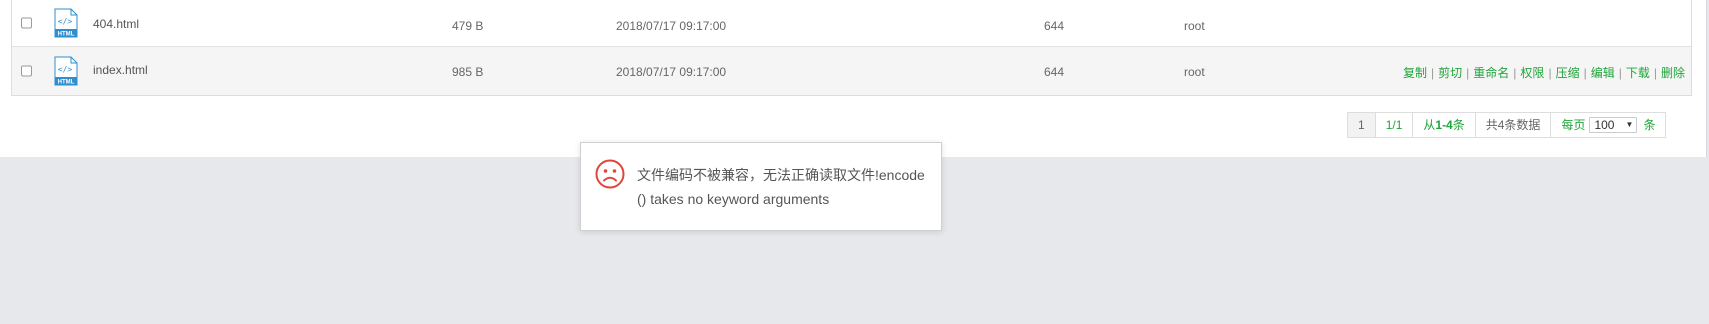  I want to click on file-name: index.html, so click(120, 70).